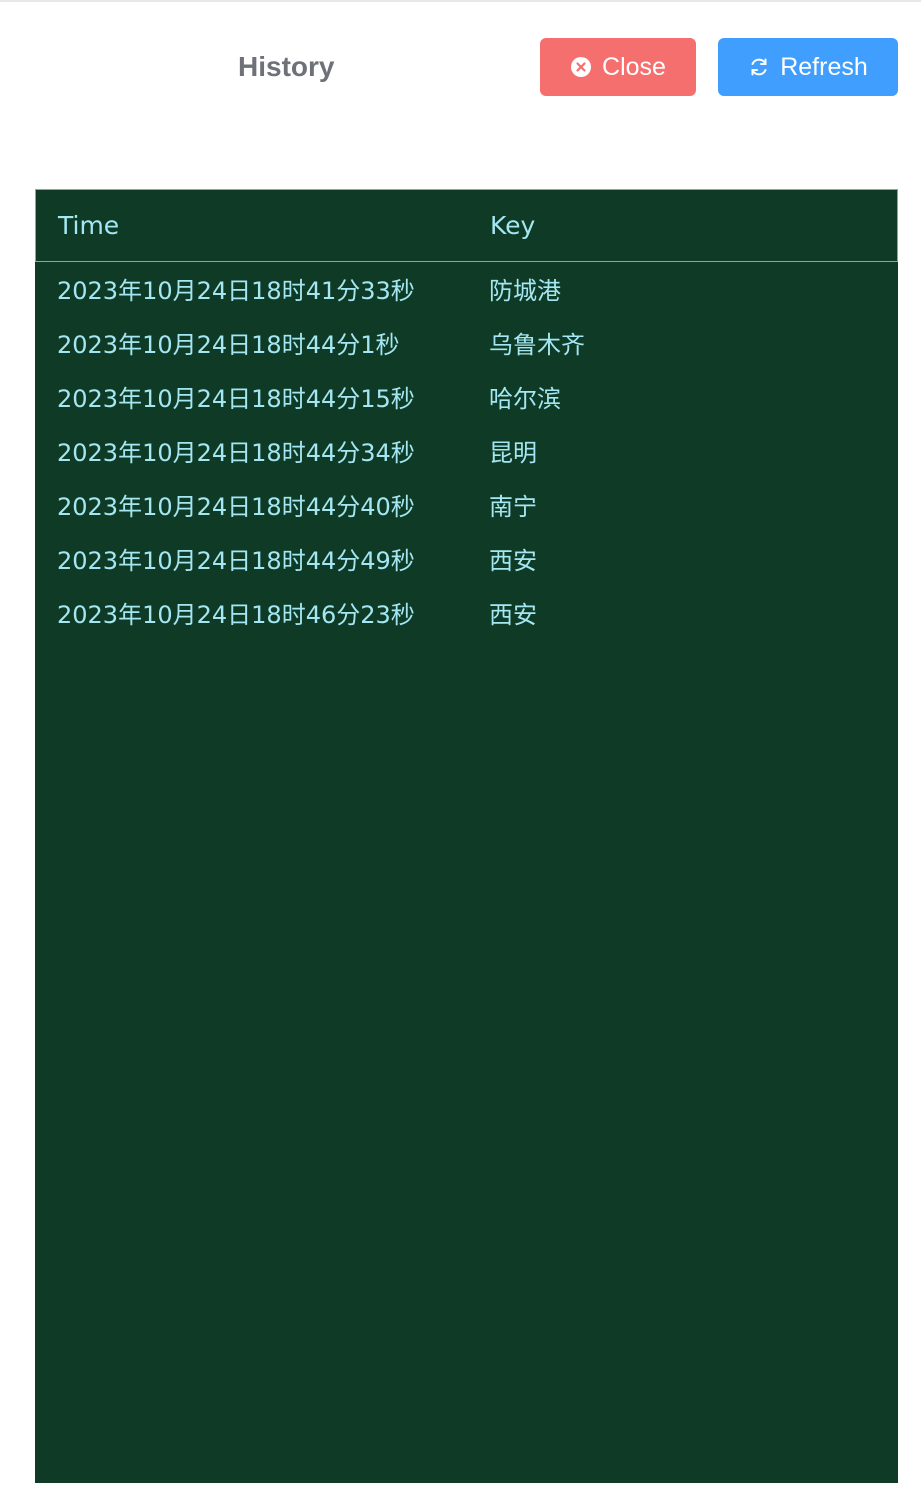  What do you see at coordinates (236, 291) in the screenshot?
I see `time-cell: 2023年10月24日18时41分33秒` at bounding box center [236, 291].